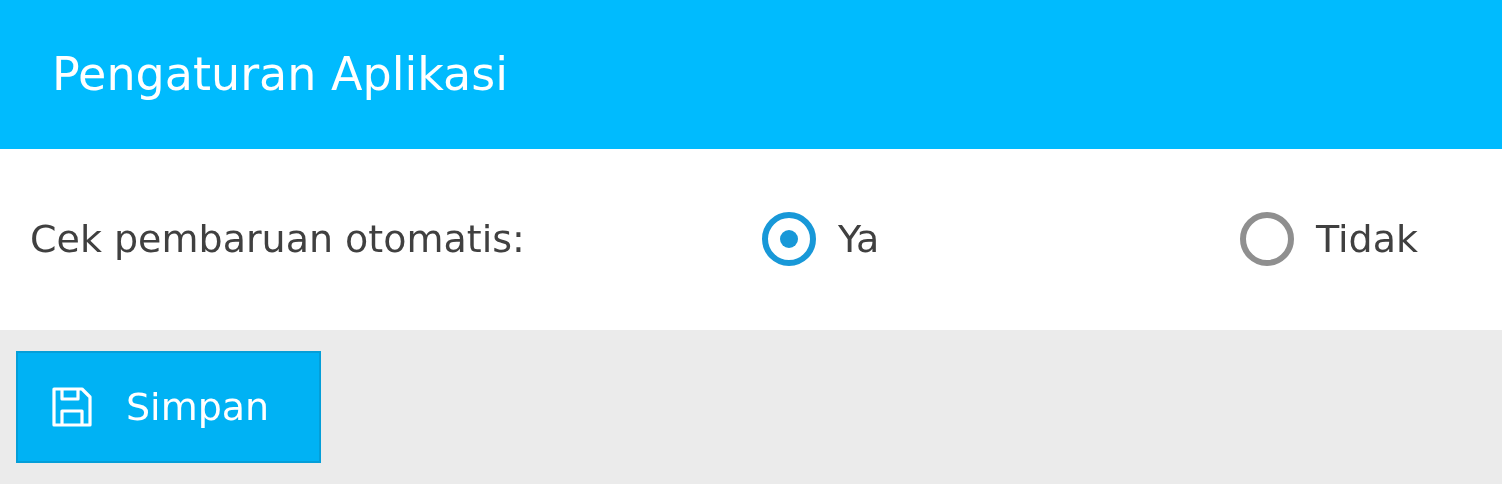 This screenshot has height=484, width=1502. What do you see at coordinates (1329, 239) in the screenshot?
I see `radio-option: Tidak` at bounding box center [1329, 239].